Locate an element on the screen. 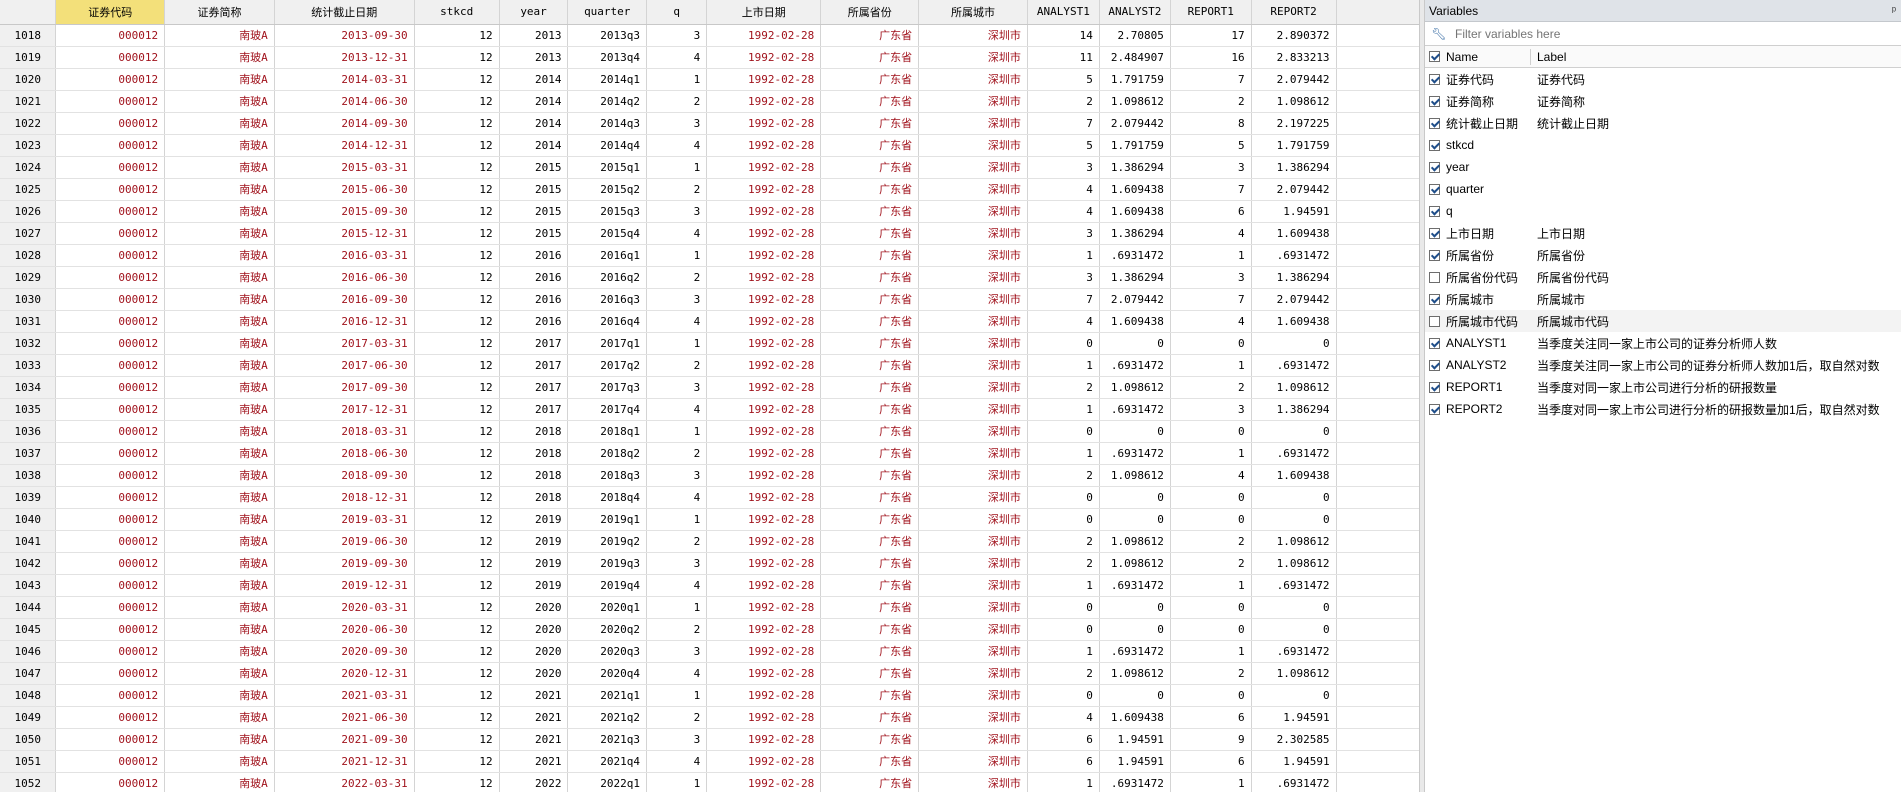  table-cell: 2019-06-30 is located at coordinates (344, 541).